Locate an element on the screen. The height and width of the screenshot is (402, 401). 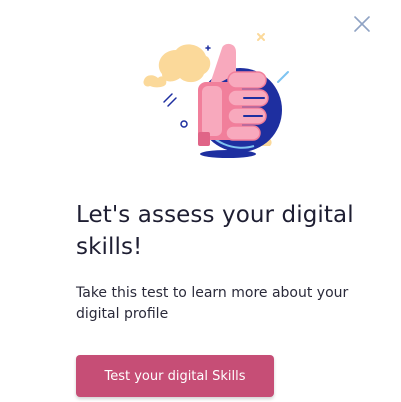
thumbs-up-illustration is located at coordinates (220, 96).